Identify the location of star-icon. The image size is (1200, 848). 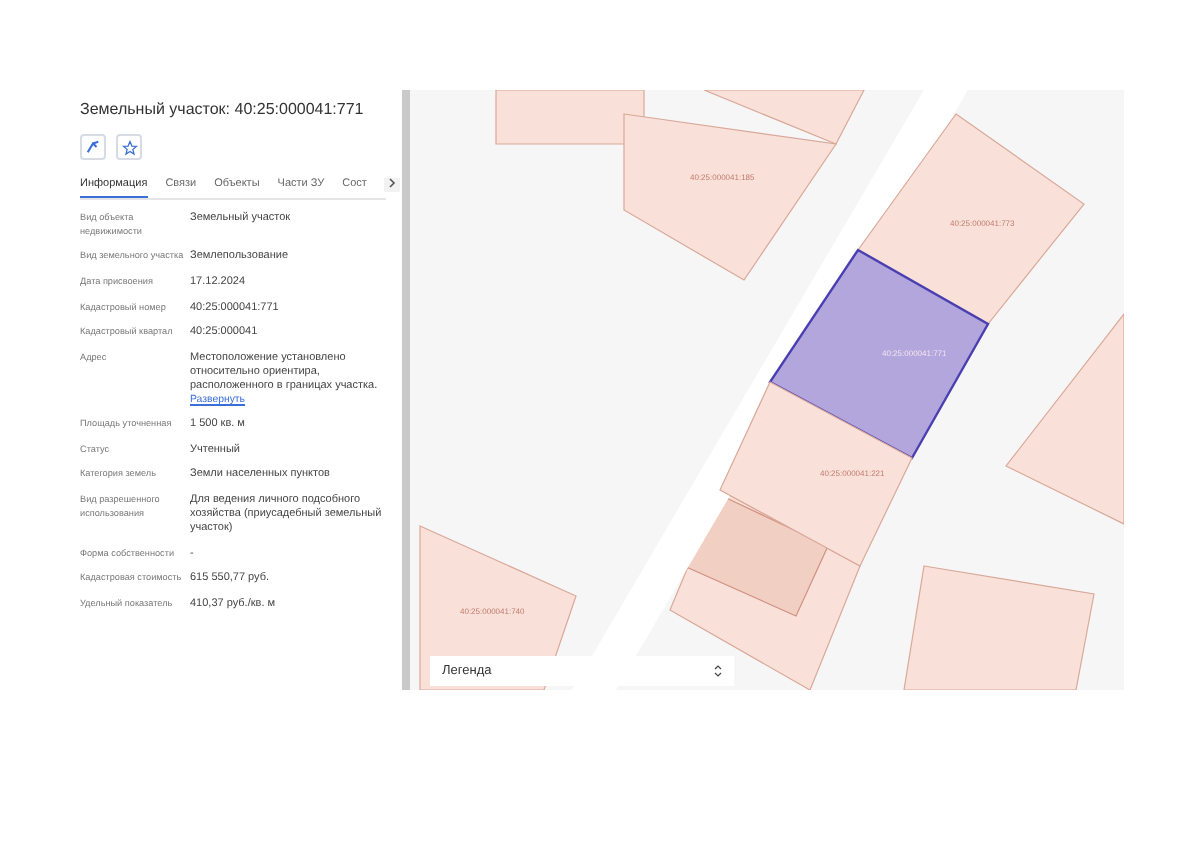
(129, 147).